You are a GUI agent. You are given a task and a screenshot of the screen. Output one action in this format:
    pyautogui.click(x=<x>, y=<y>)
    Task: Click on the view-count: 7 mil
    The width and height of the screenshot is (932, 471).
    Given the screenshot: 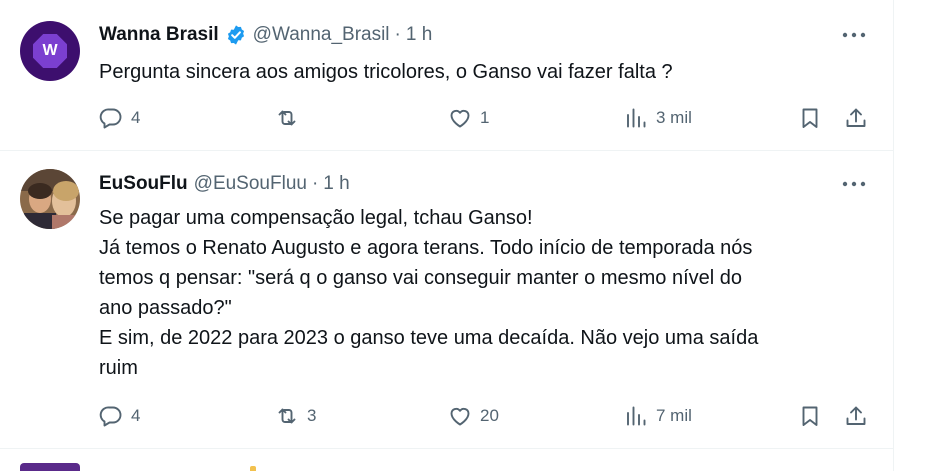 What is the action you would take?
    pyautogui.click(x=674, y=415)
    